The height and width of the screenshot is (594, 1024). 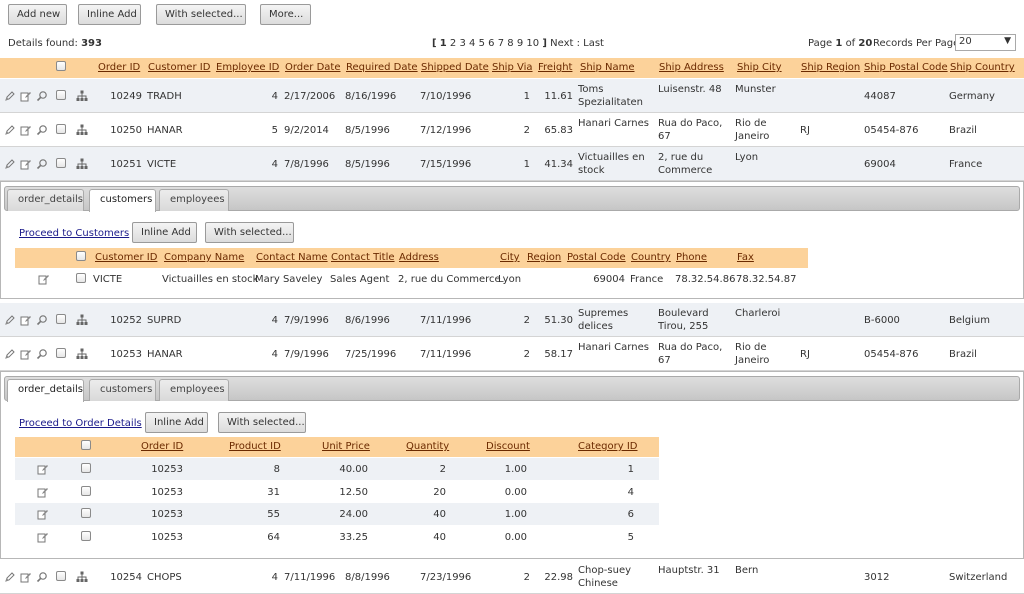 I want to click on column-header: Ship Via, so click(x=512, y=67).